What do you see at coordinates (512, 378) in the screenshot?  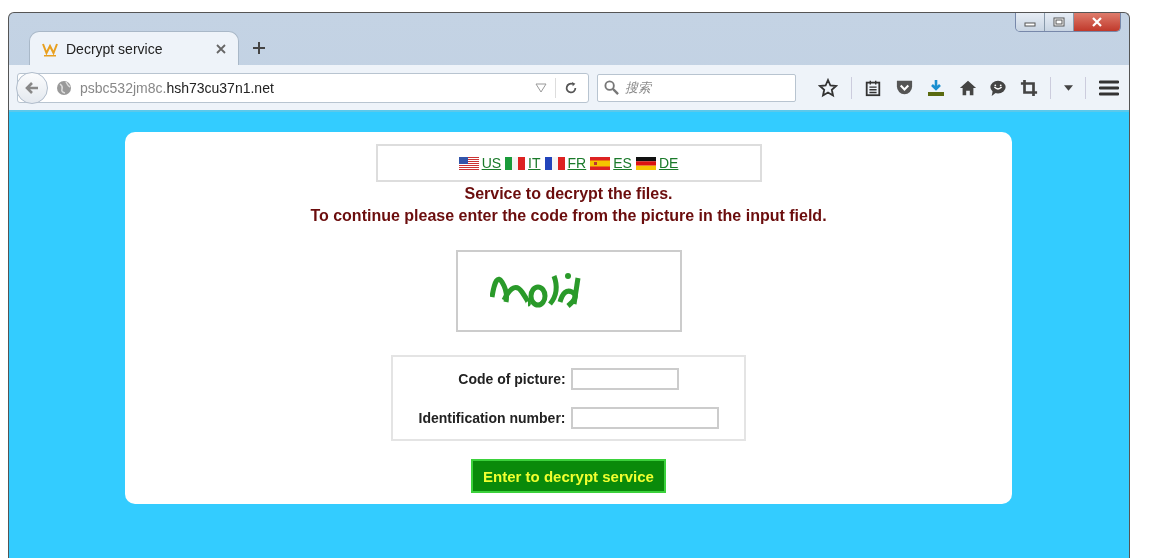 I see `field-label: Code of picture:` at bounding box center [512, 378].